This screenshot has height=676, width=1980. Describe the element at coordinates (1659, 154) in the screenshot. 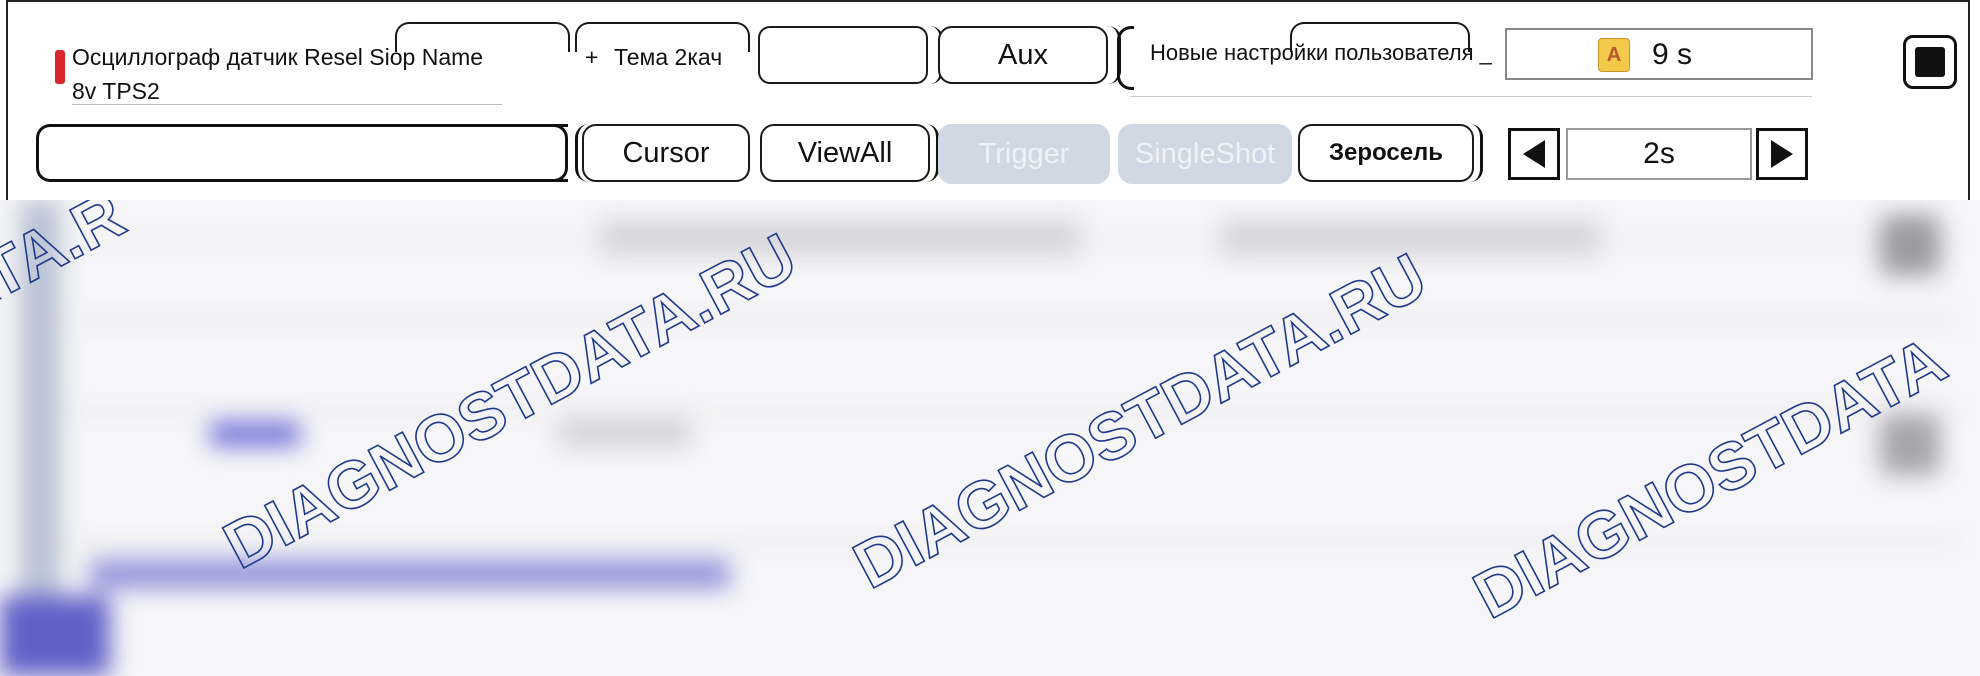

I see `timebase-display: 2s` at that location.